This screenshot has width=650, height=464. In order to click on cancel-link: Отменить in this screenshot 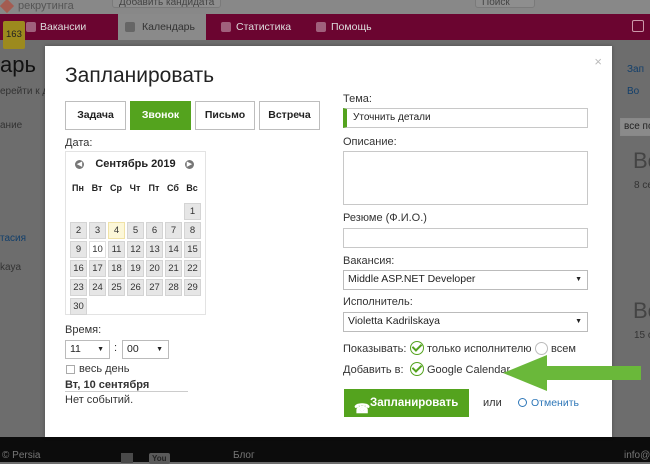, I will do `click(548, 403)`.